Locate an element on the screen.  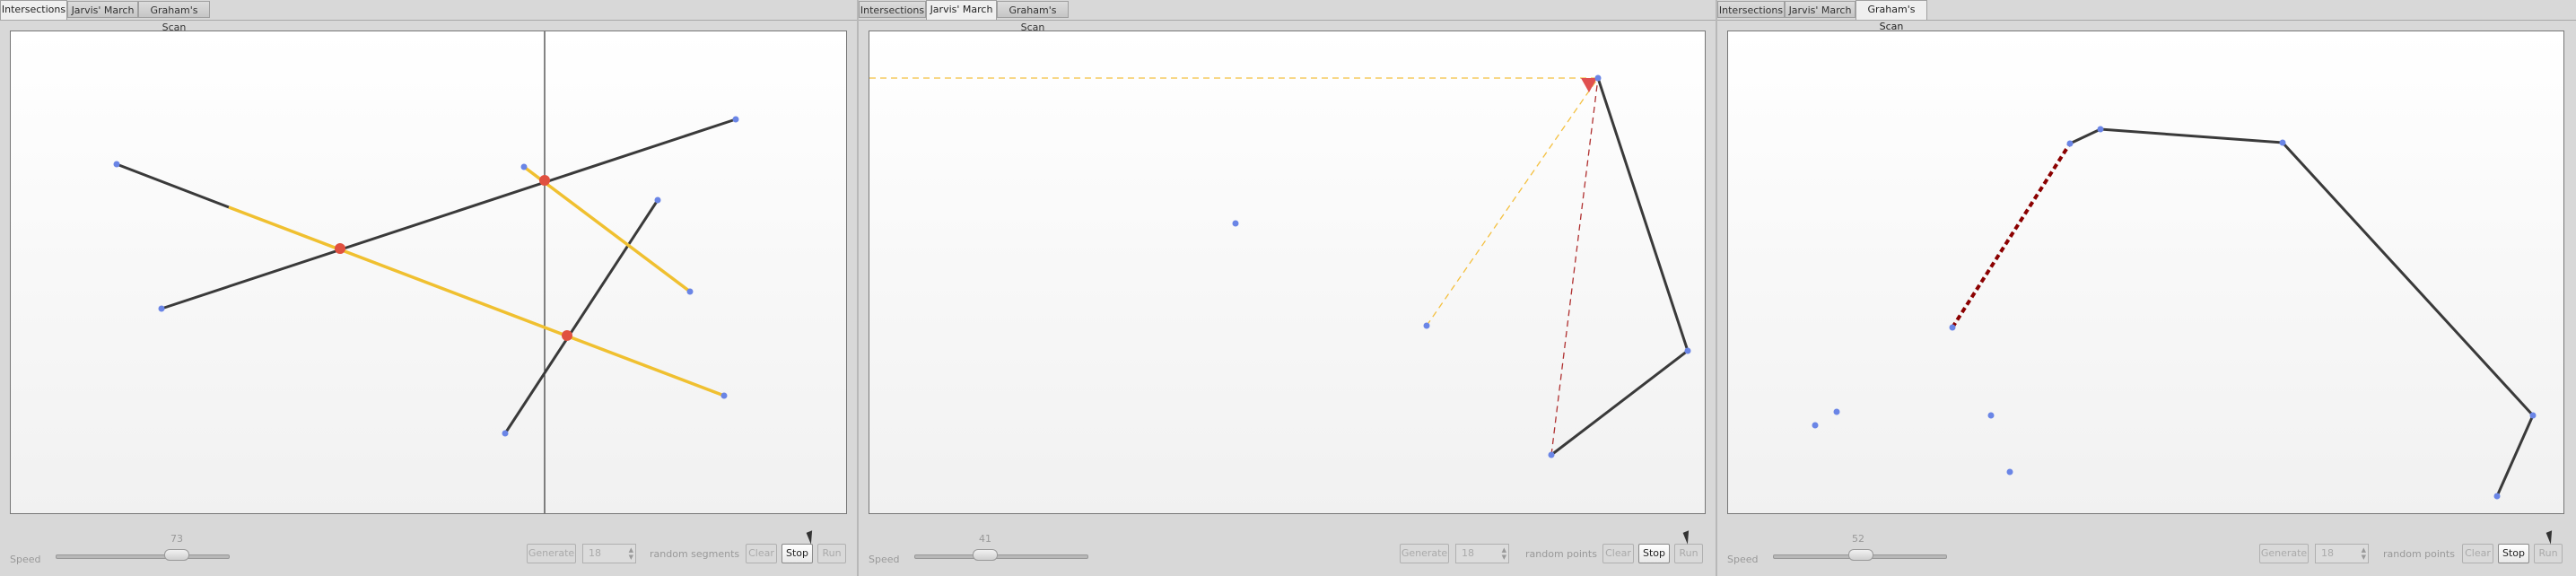
speed-value: 52 is located at coordinates (1858, 539).